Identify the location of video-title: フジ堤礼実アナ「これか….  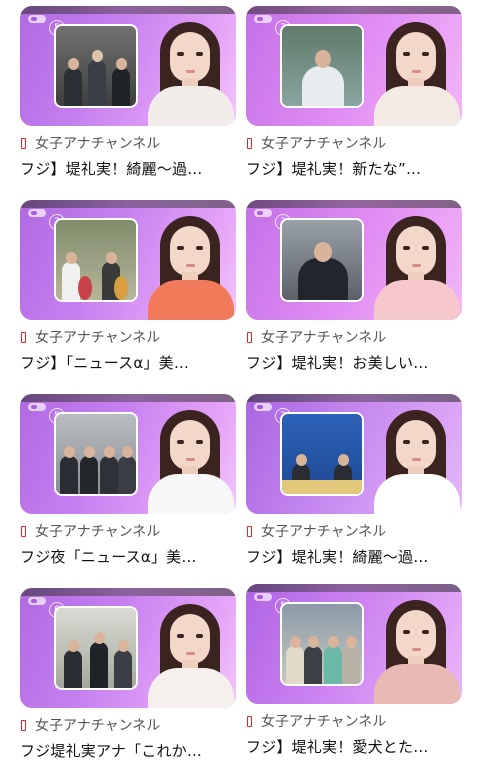
(128, 750).